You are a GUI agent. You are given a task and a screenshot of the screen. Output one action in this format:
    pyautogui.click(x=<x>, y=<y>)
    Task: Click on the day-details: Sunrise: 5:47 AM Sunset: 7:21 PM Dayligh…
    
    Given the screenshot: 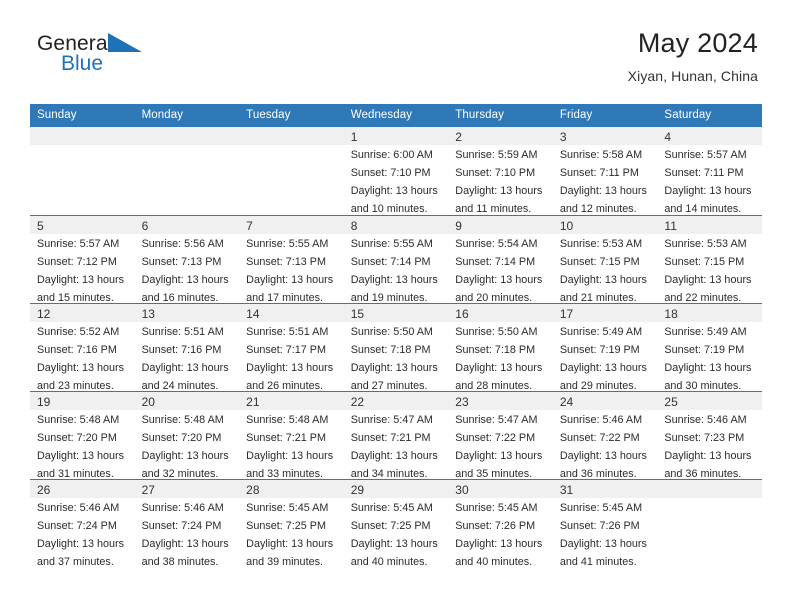 What is the action you would take?
    pyautogui.click(x=394, y=446)
    